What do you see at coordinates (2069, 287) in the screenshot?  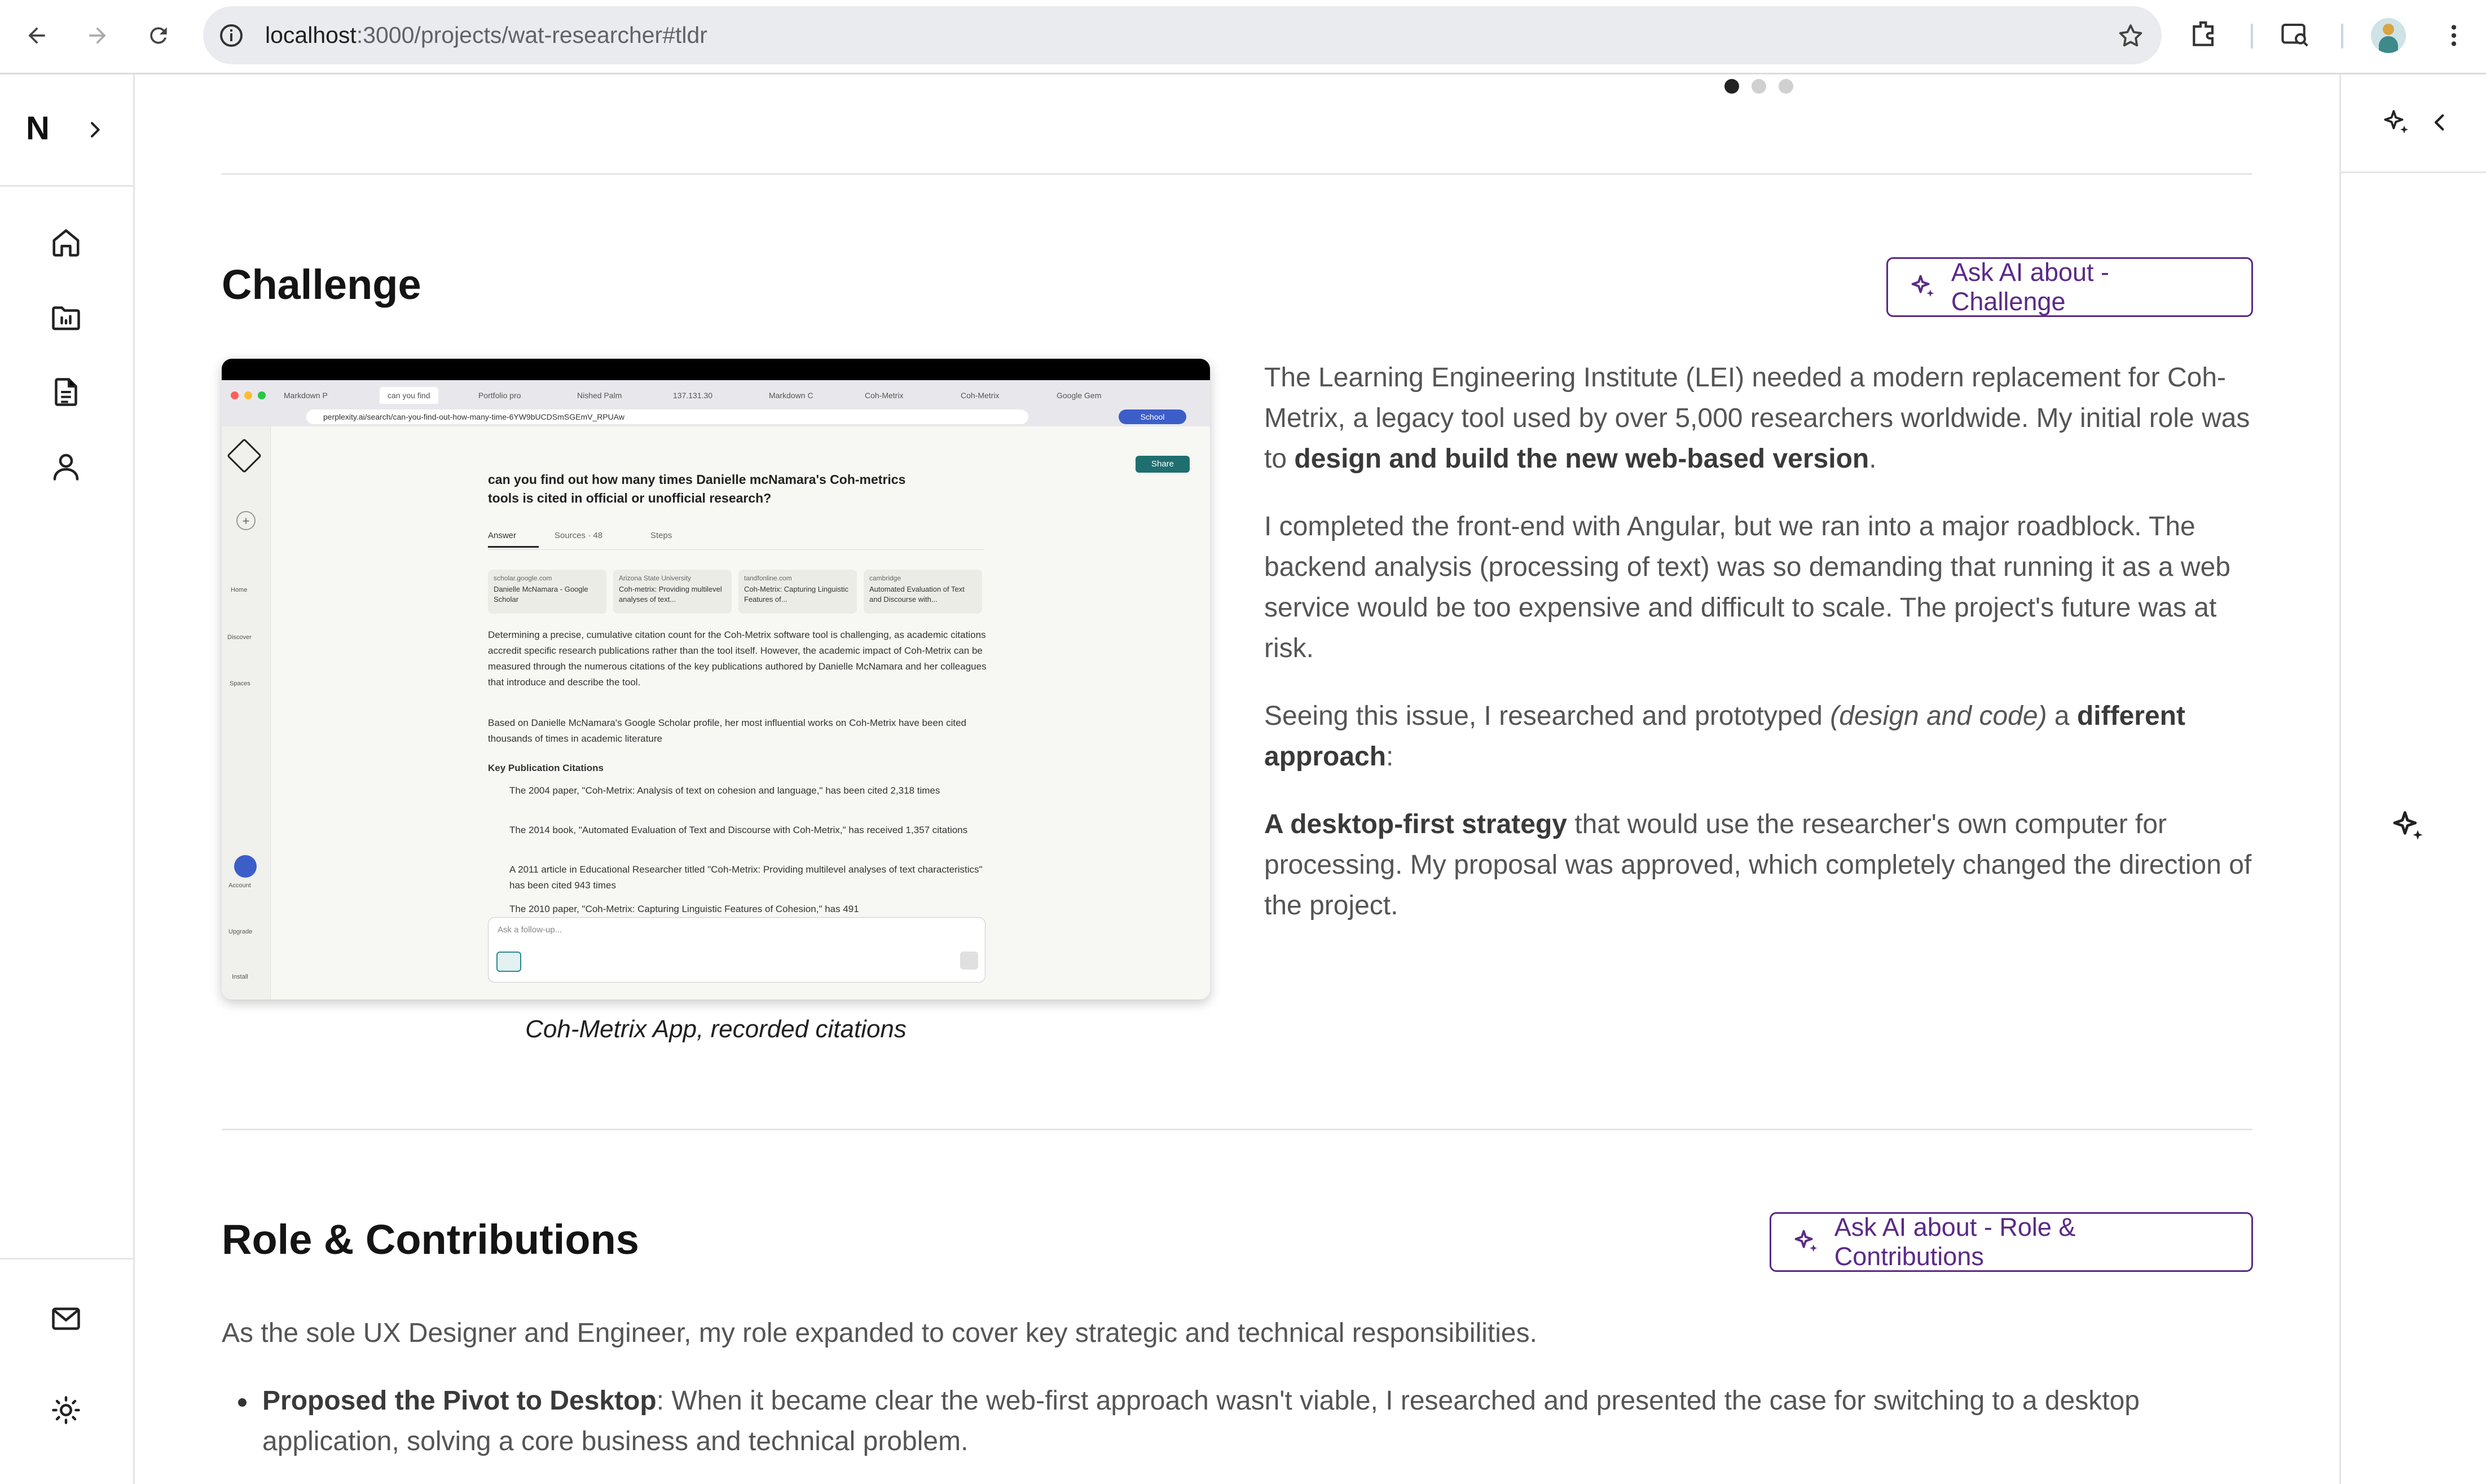 I see `ask-ai-challenge-button: Ask AI about - Challenge` at bounding box center [2069, 287].